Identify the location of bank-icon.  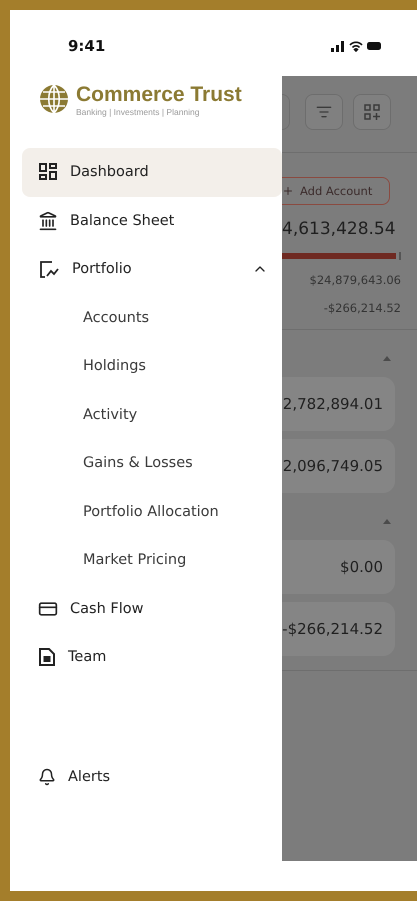
(48, 220).